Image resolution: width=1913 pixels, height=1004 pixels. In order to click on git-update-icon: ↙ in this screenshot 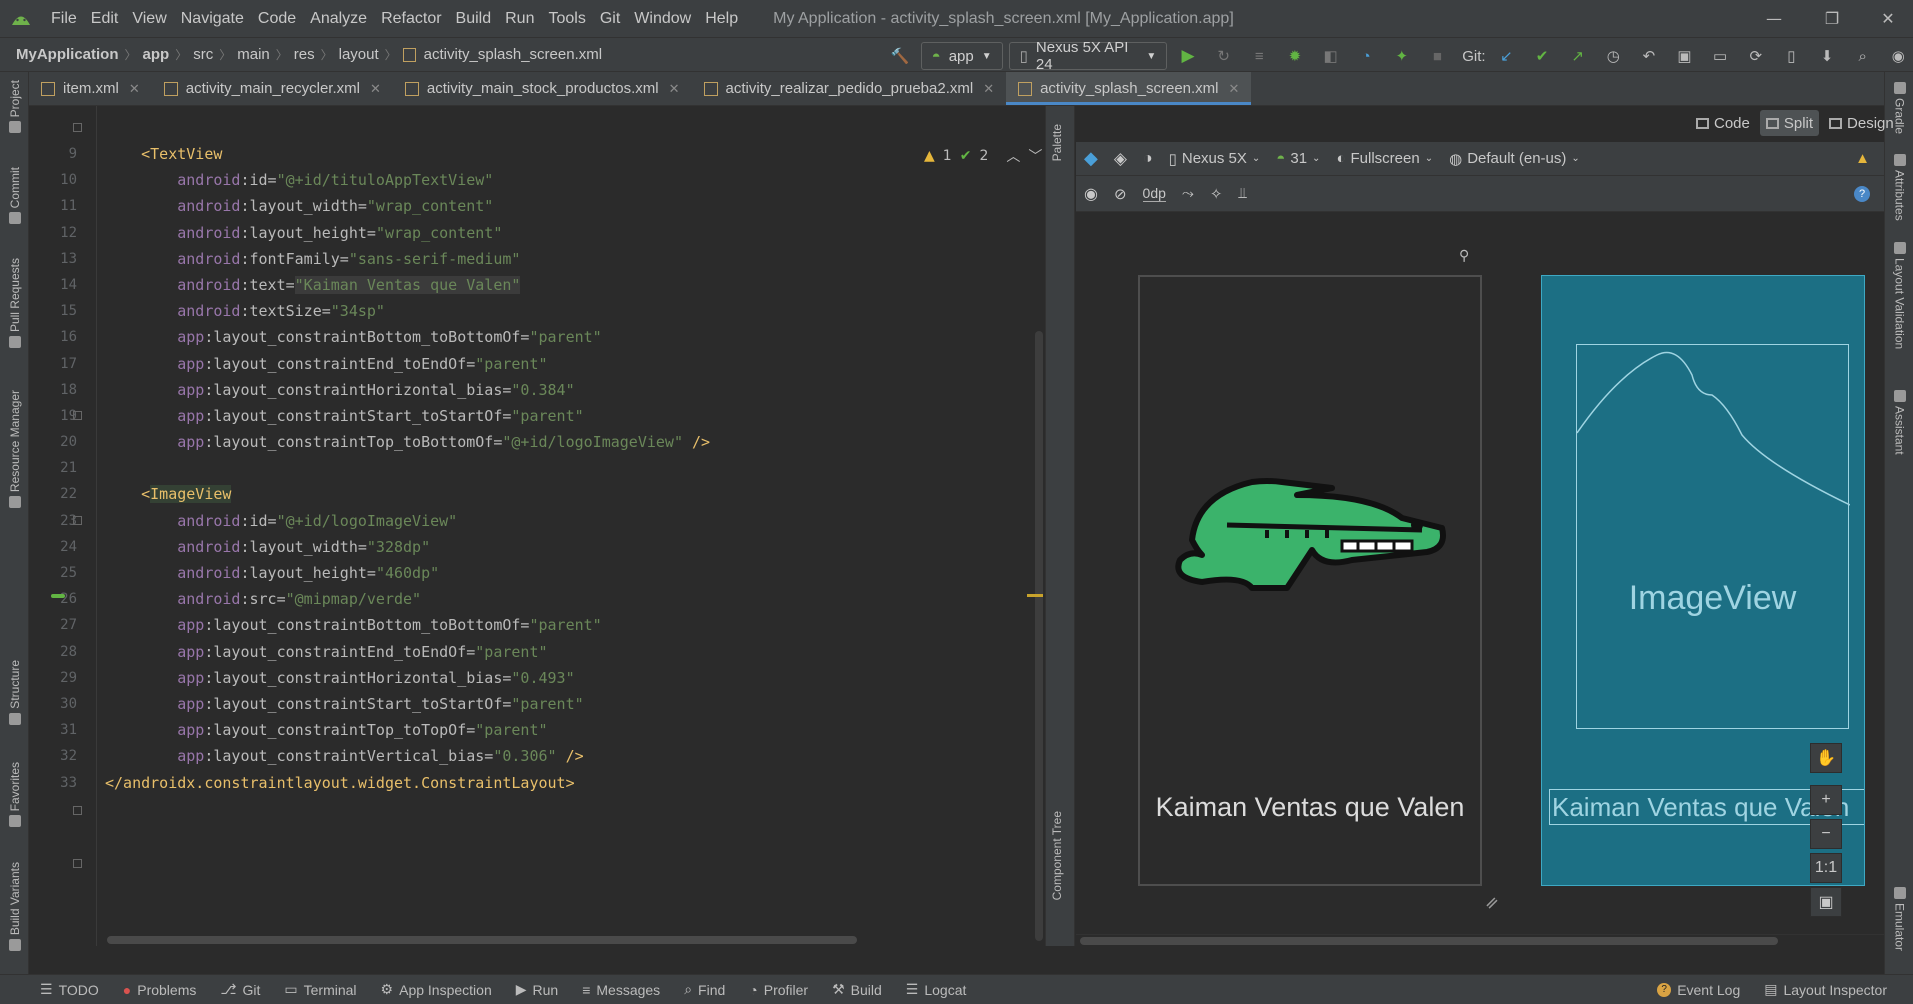, I will do `click(1507, 56)`.